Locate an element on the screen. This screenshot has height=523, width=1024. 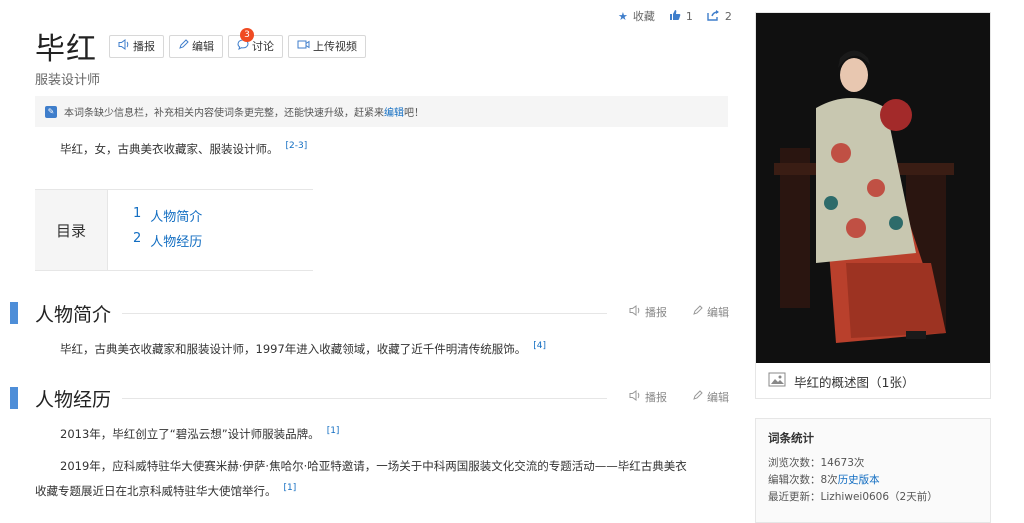
experience-text-2-line2-wrap: 收藏专题展近日在北京科威特驻华大使馆举行。 [1] is located at coordinates (385, 489).